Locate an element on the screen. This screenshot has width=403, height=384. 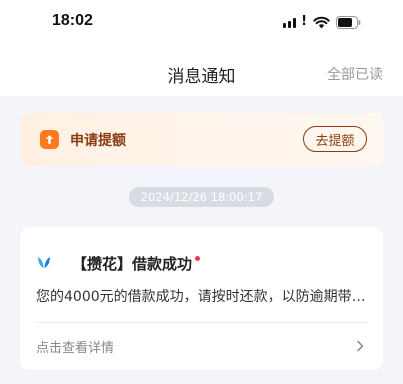
arrow-up-icon is located at coordinates (49, 139).